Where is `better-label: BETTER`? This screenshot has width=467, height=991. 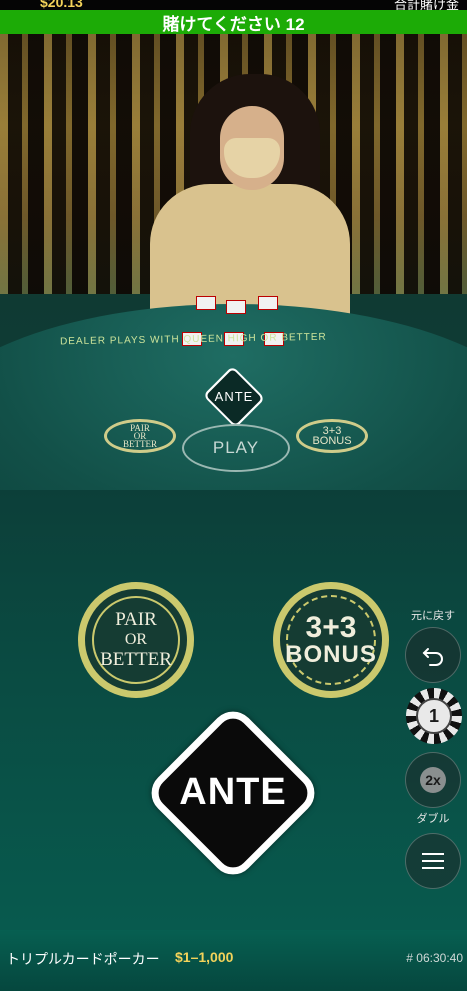 better-label: BETTER is located at coordinates (136, 659).